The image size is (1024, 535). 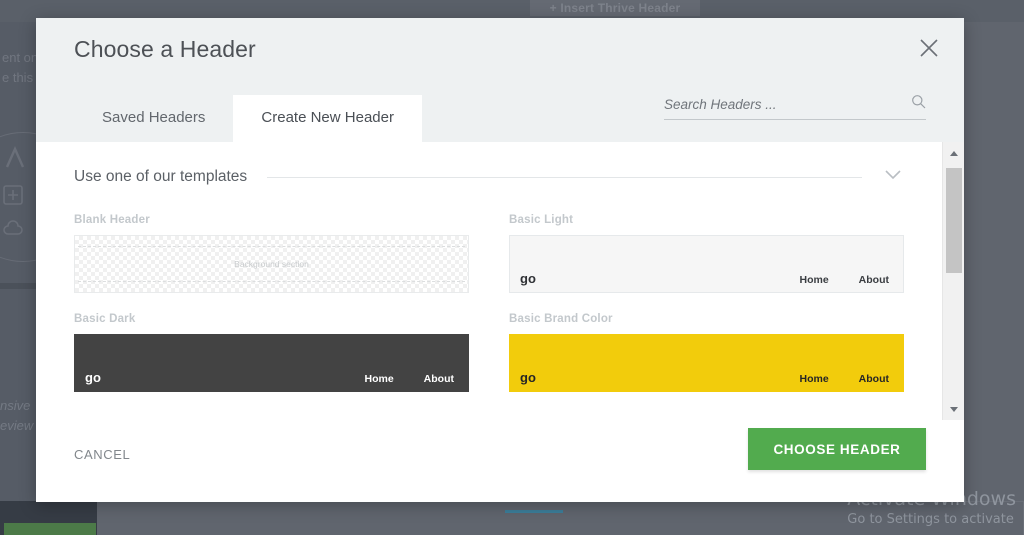 I want to click on background-tool-icons, so click(x=15, y=199).